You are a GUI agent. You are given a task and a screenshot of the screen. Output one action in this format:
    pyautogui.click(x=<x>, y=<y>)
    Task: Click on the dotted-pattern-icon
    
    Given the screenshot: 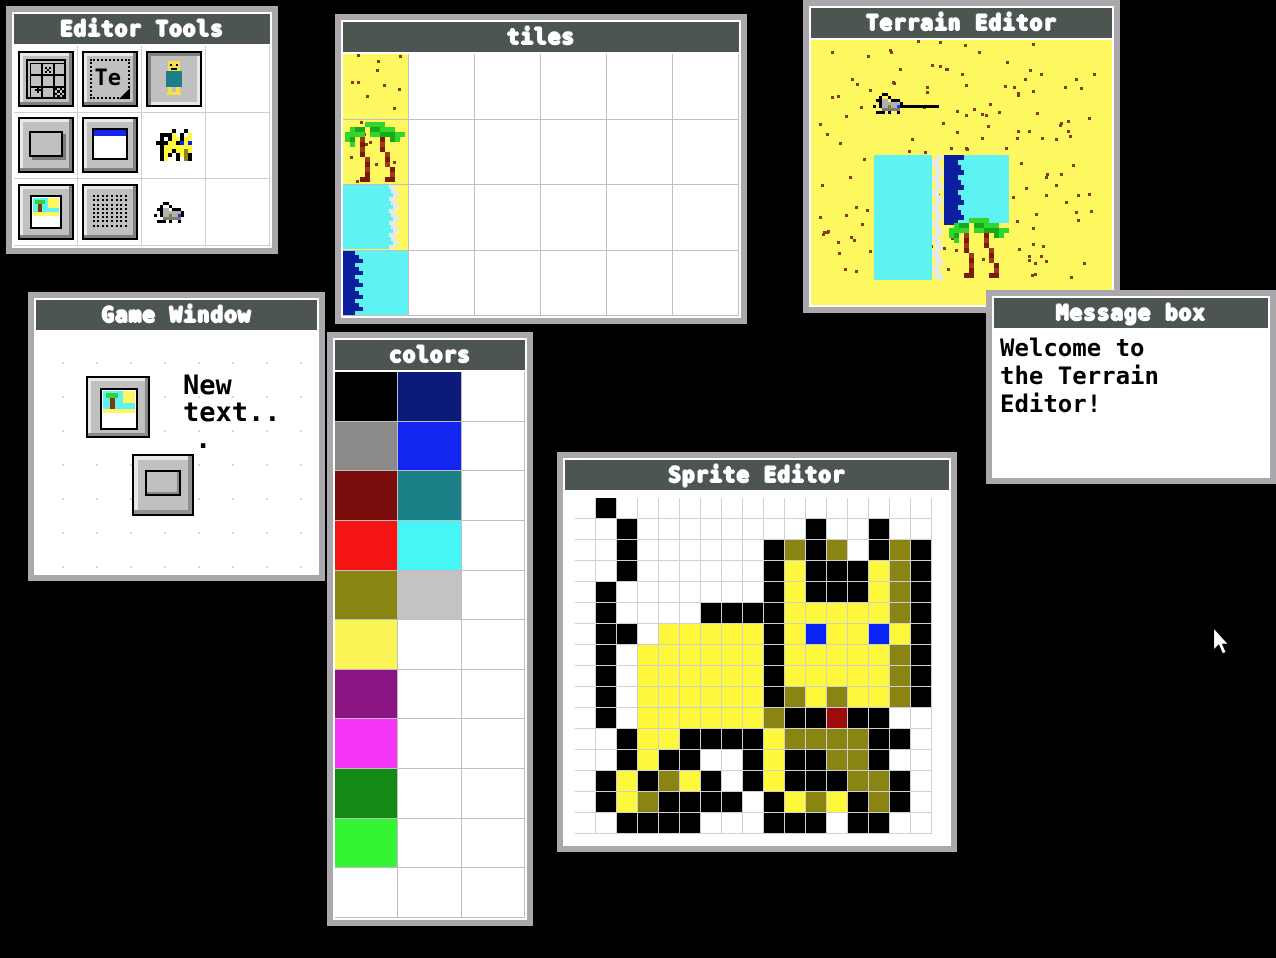 What is the action you would take?
    pyautogui.click(x=109, y=212)
    